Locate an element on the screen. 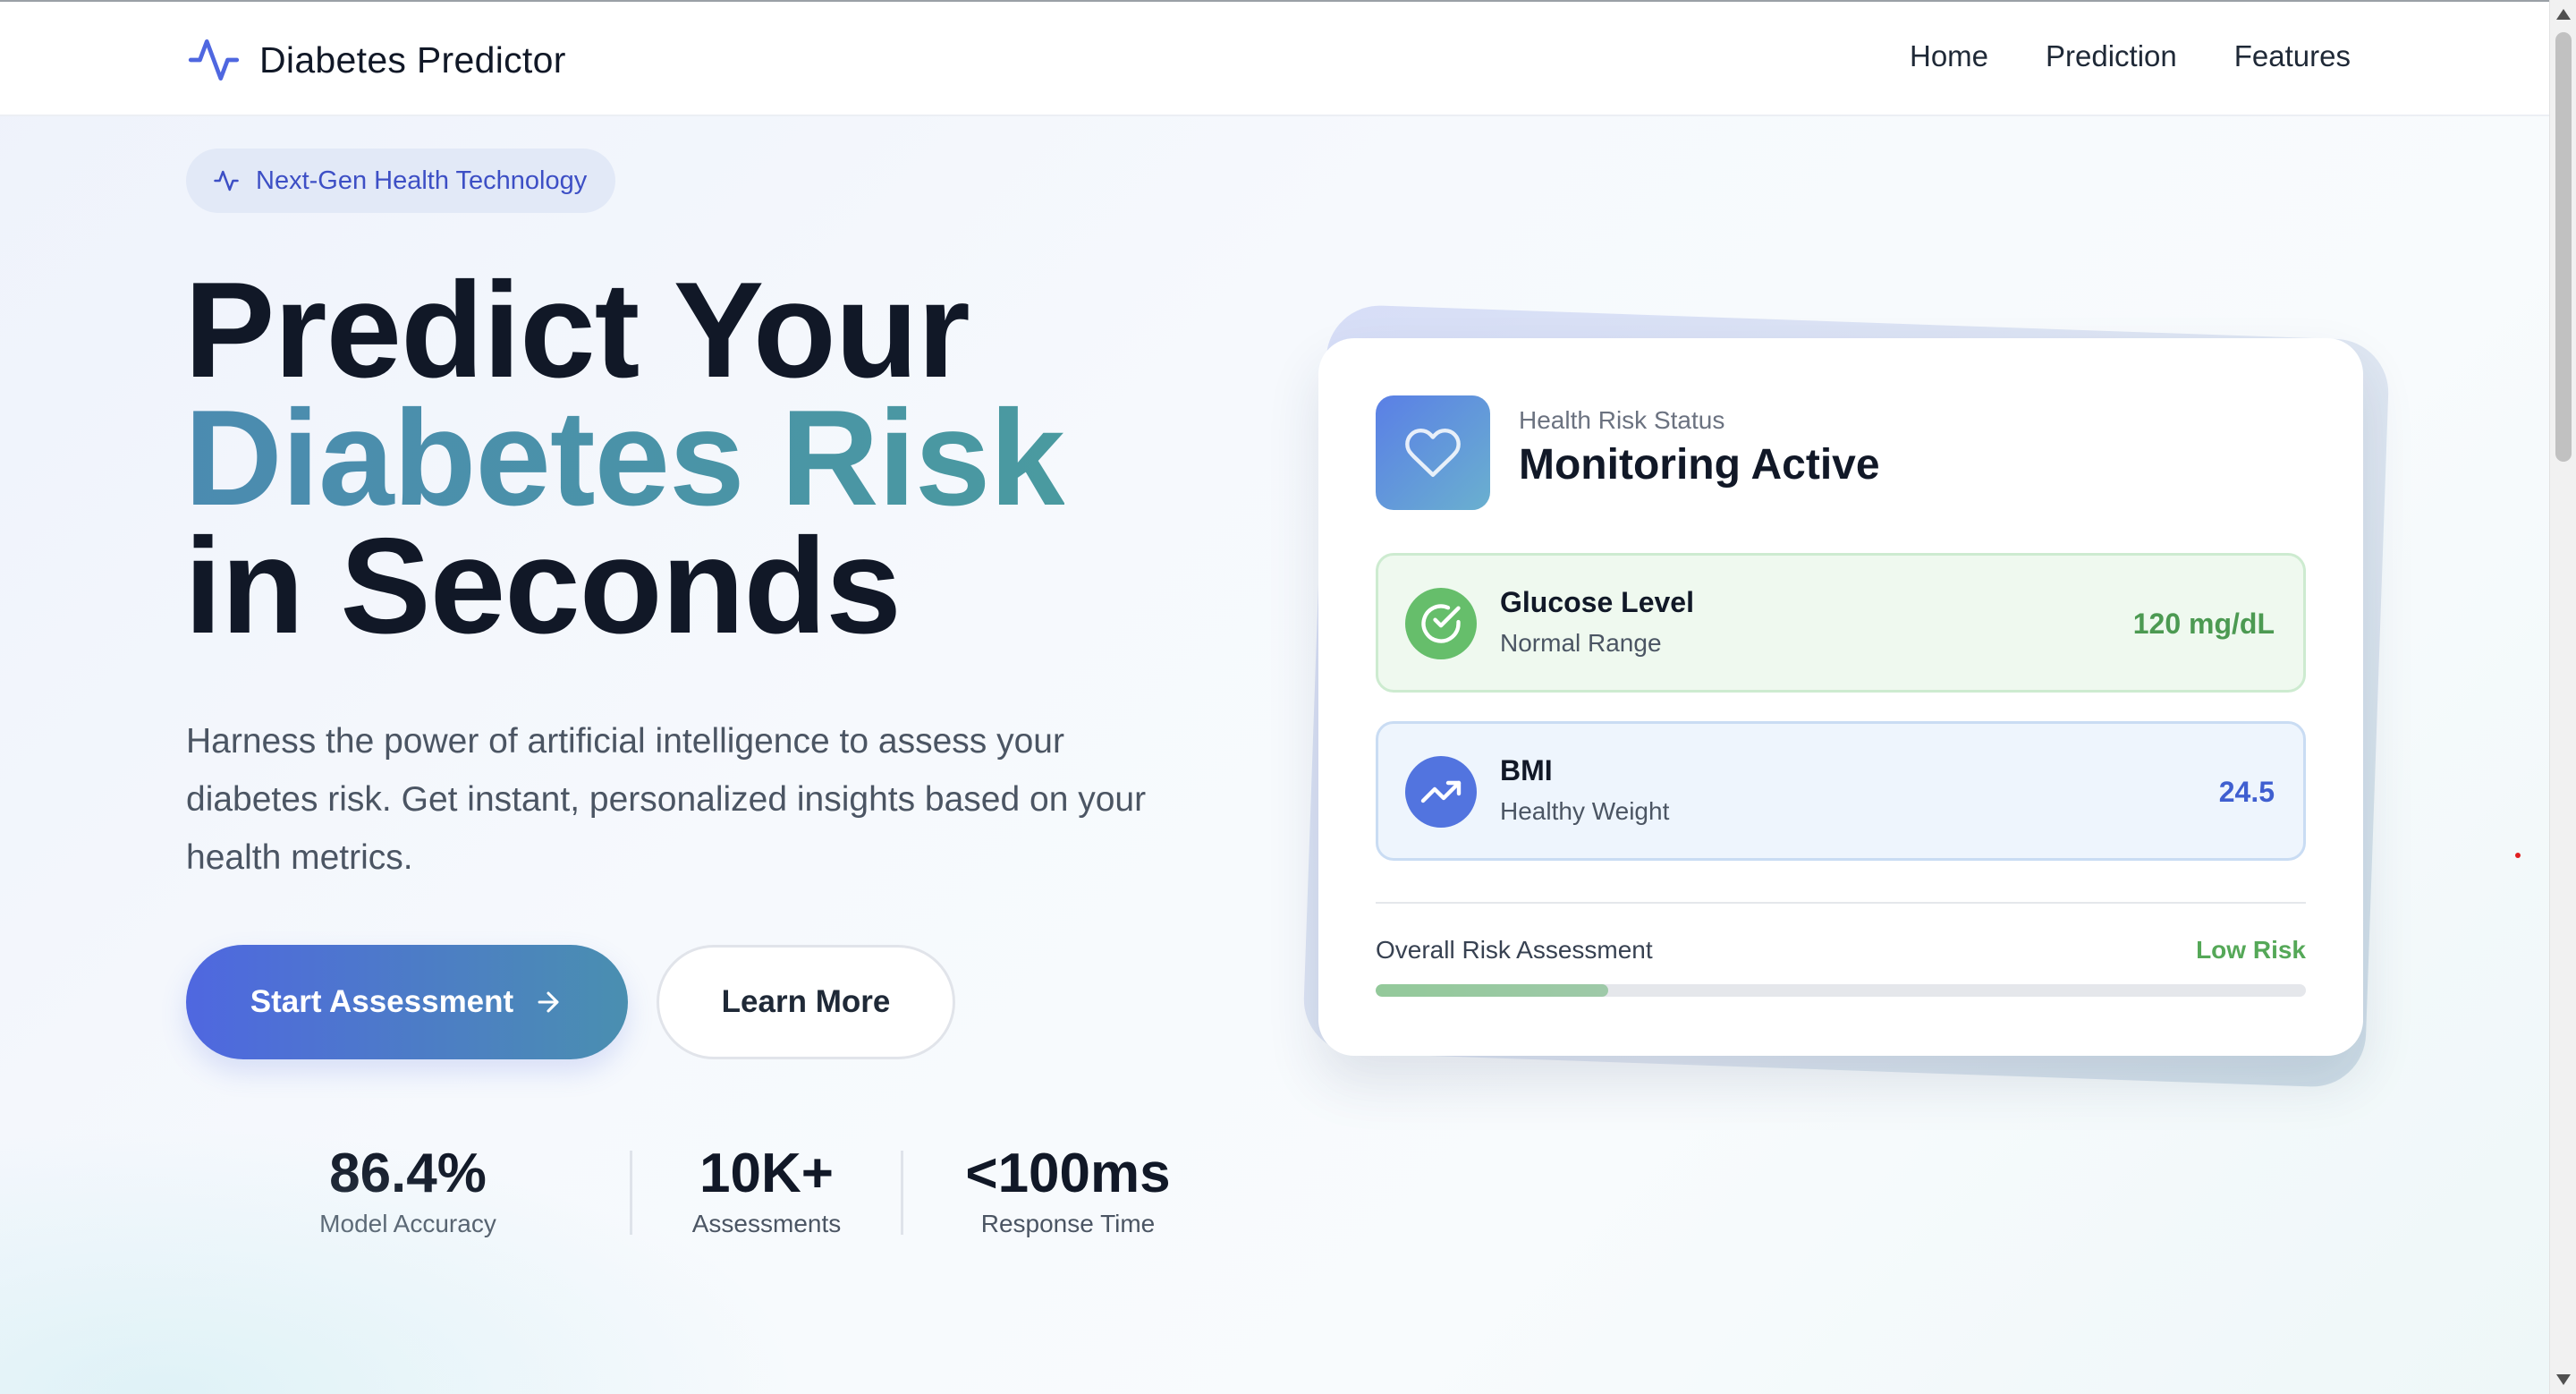 The width and height of the screenshot is (2576, 1394). metric-note: Normal Range is located at coordinates (1581, 643).